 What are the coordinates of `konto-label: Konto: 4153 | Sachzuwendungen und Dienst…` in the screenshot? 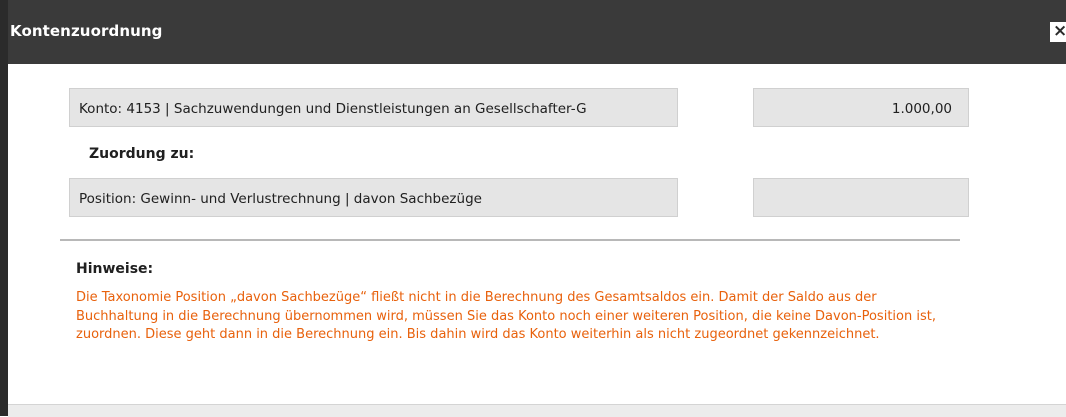 It's located at (333, 109).